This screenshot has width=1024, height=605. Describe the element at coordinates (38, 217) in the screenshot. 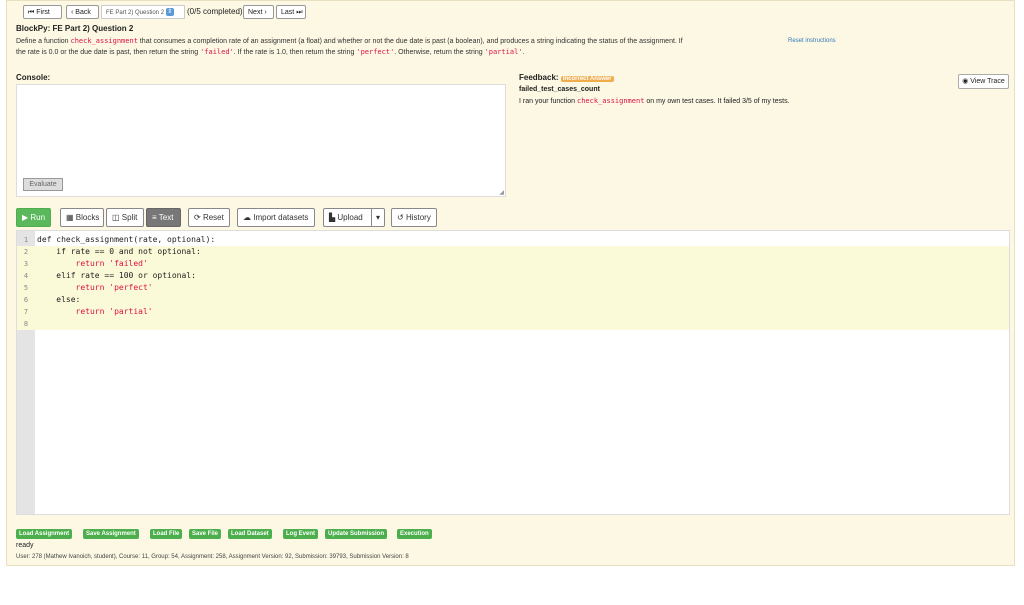

I see `run-label: Run` at that location.